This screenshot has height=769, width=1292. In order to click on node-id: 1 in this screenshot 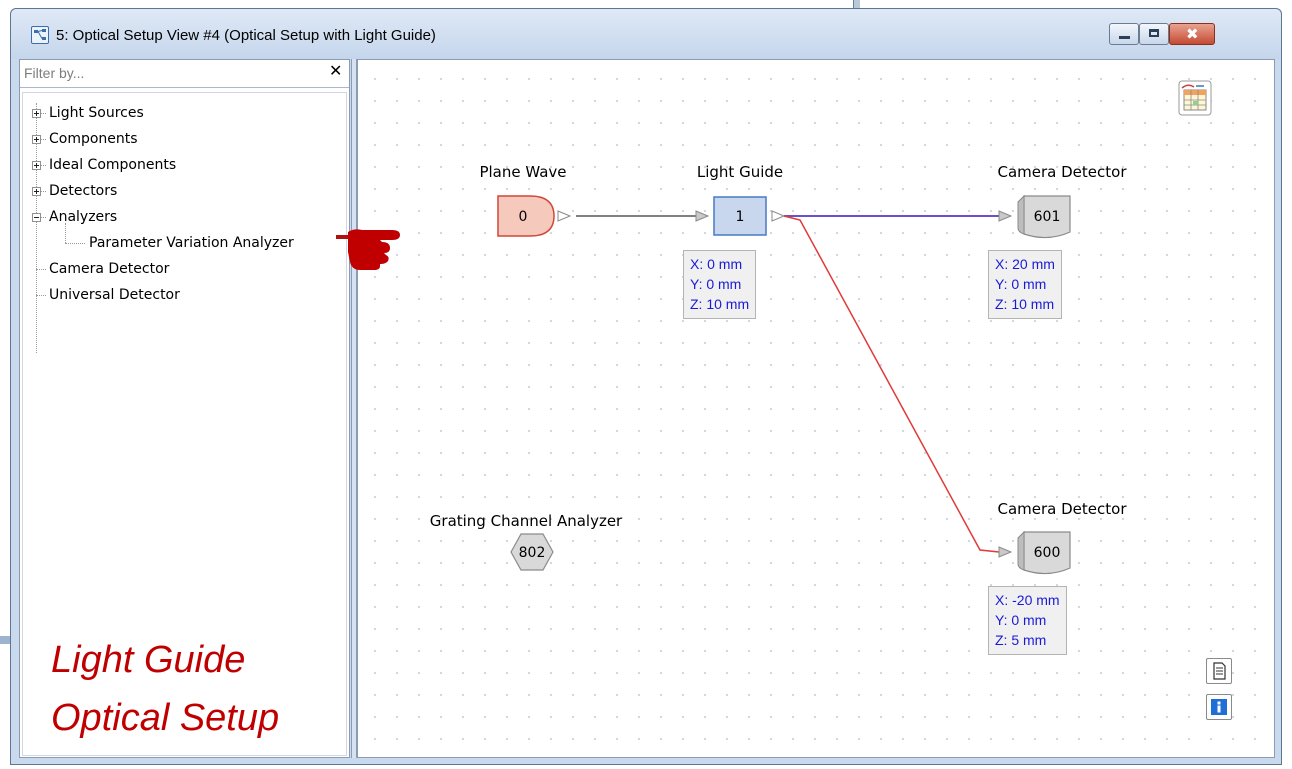, I will do `click(740, 217)`.